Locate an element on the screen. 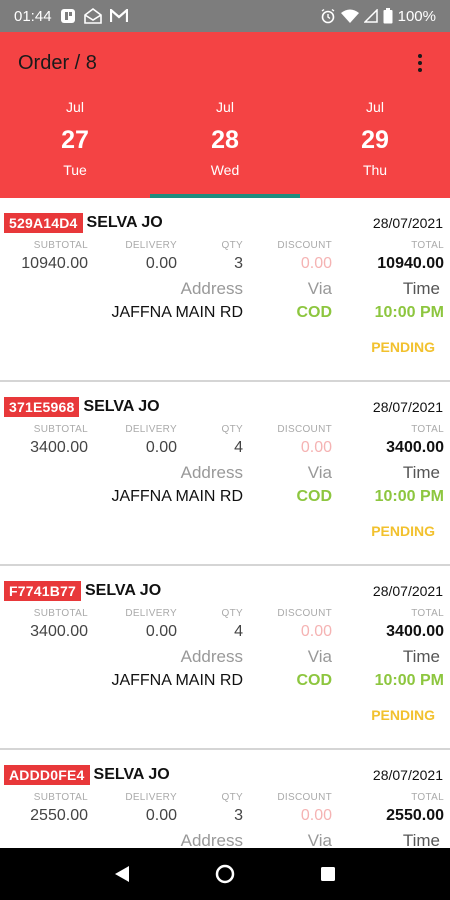 This screenshot has width=450, height=900. battery-icon is located at coordinates (388, 16).